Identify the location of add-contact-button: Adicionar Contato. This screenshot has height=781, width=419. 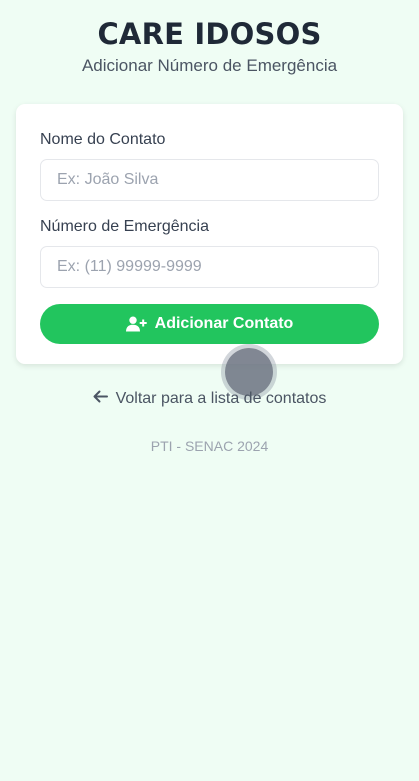
(209, 324).